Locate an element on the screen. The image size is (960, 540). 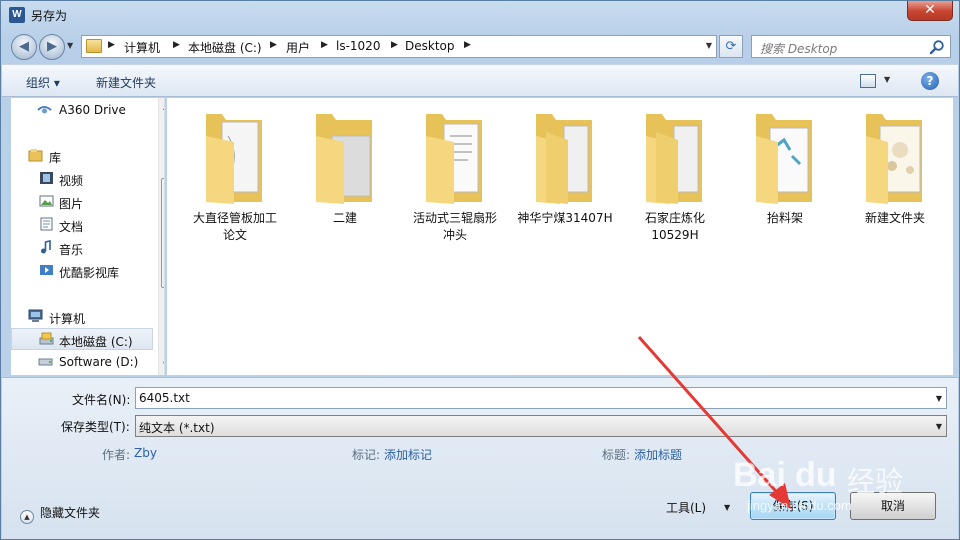
view-options-dropdown: ▼ is located at coordinates (887, 79).